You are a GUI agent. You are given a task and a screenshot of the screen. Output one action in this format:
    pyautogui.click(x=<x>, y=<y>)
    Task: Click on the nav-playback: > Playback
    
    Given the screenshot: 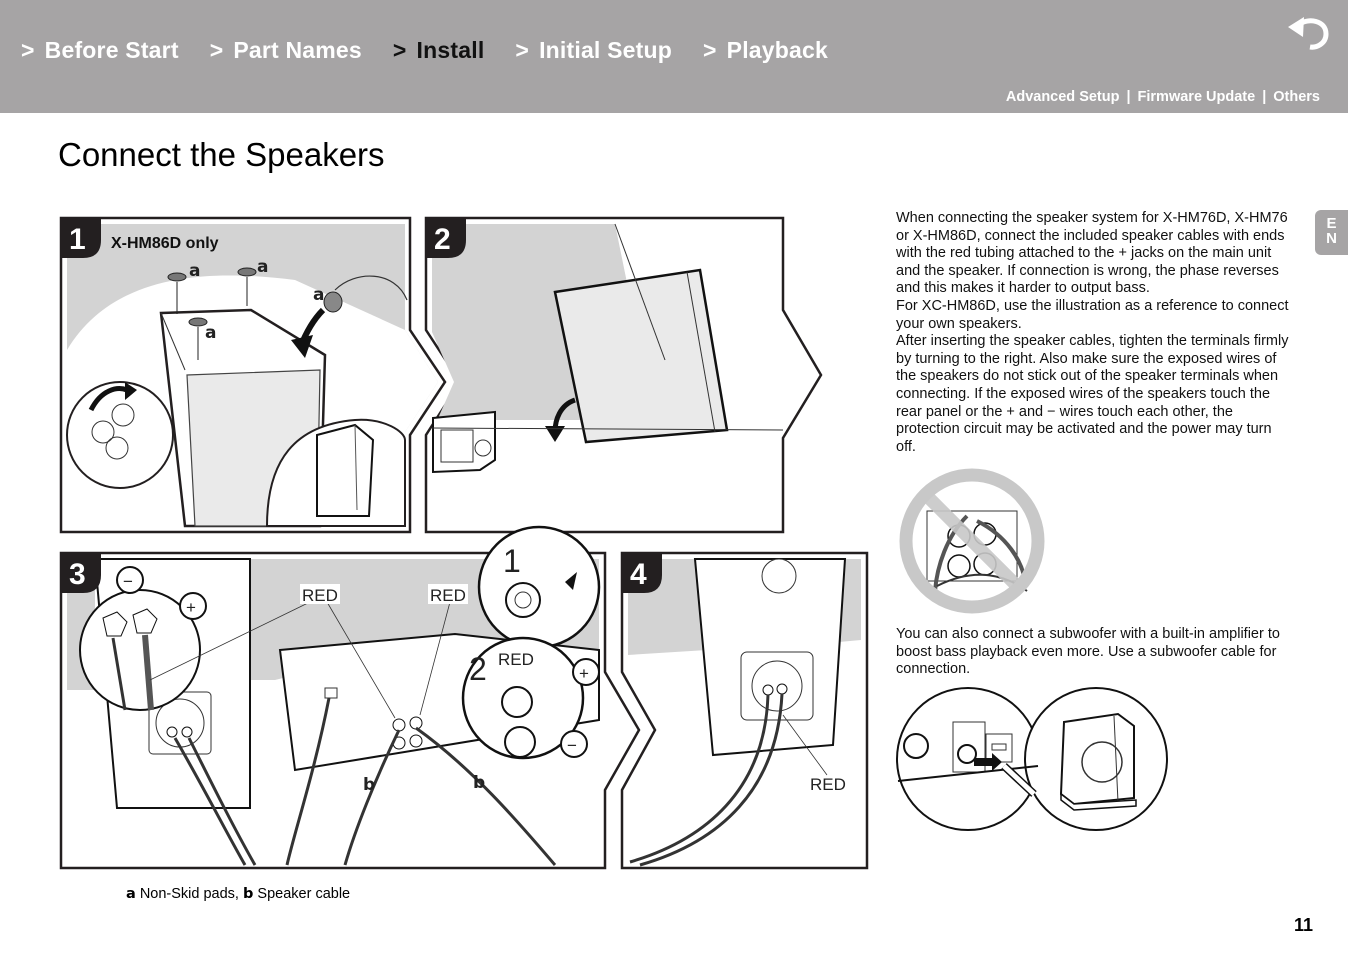 What is the action you would take?
    pyautogui.click(x=765, y=50)
    